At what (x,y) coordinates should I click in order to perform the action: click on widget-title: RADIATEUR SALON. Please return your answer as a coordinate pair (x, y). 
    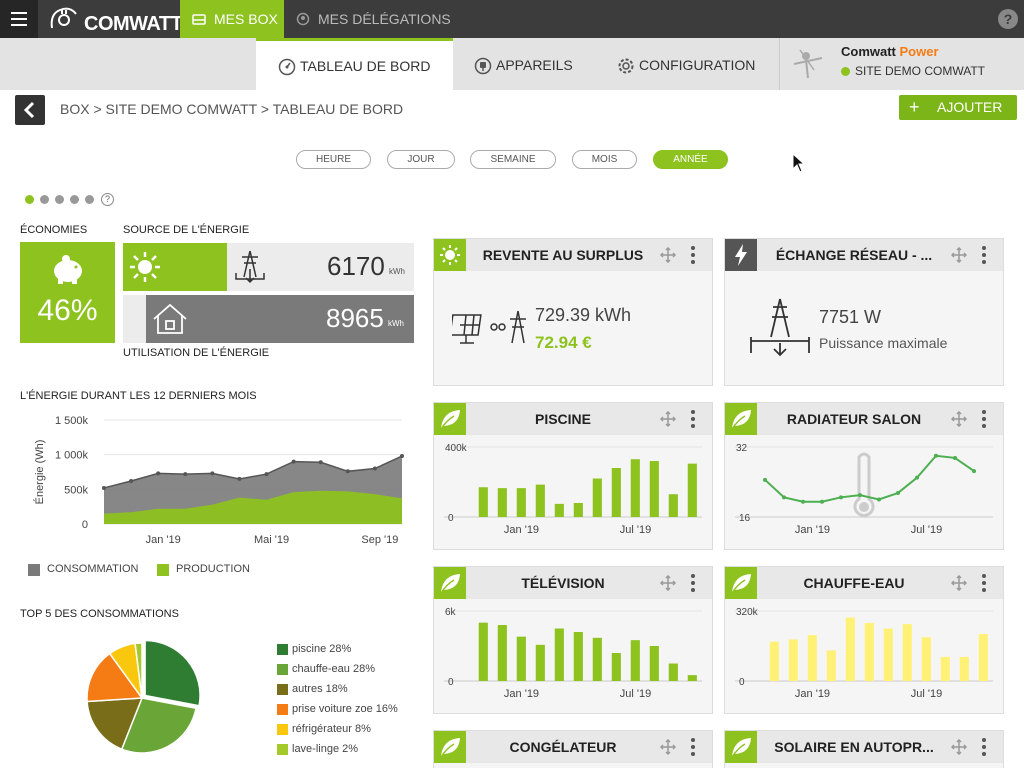
    Looking at the image, I should click on (854, 419).